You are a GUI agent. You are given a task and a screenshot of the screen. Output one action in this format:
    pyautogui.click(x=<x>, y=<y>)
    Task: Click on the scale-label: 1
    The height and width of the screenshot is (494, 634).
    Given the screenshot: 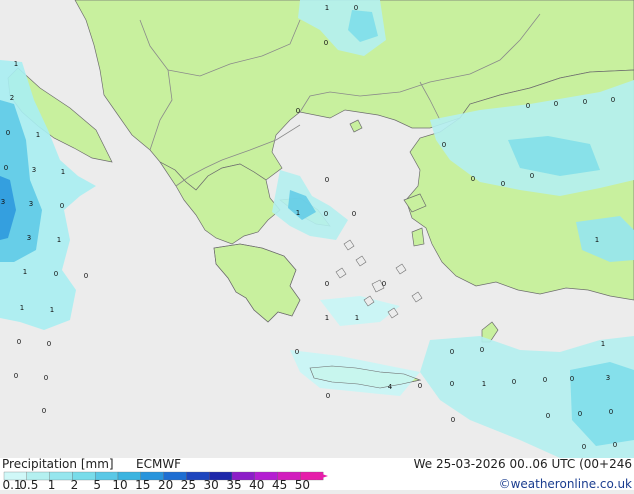 What is the action you would take?
    pyautogui.click(x=52, y=484)
    